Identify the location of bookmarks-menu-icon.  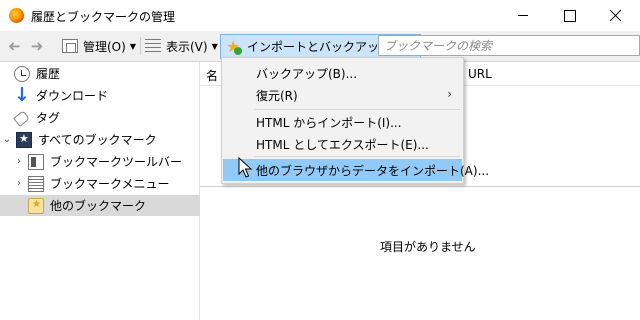
(36, 183).